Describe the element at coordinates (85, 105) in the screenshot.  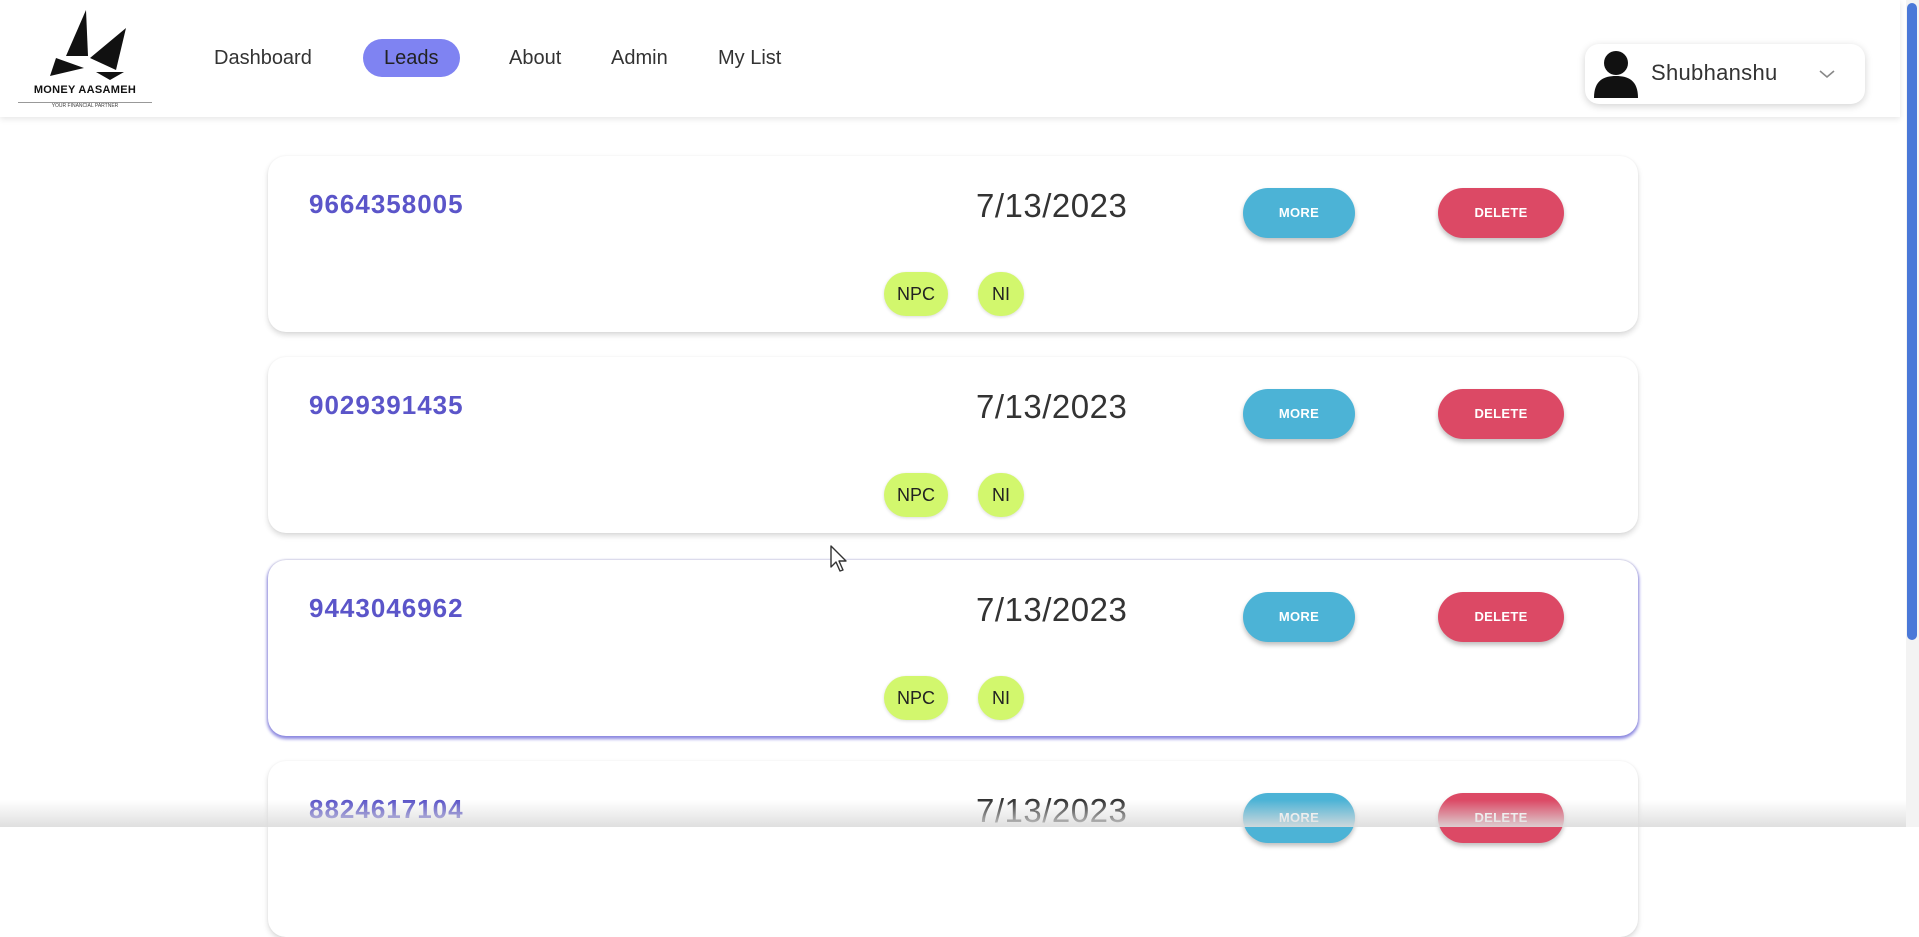
I see `brand-tagline: YOUR FINANCIAL PARTNER` at that location.